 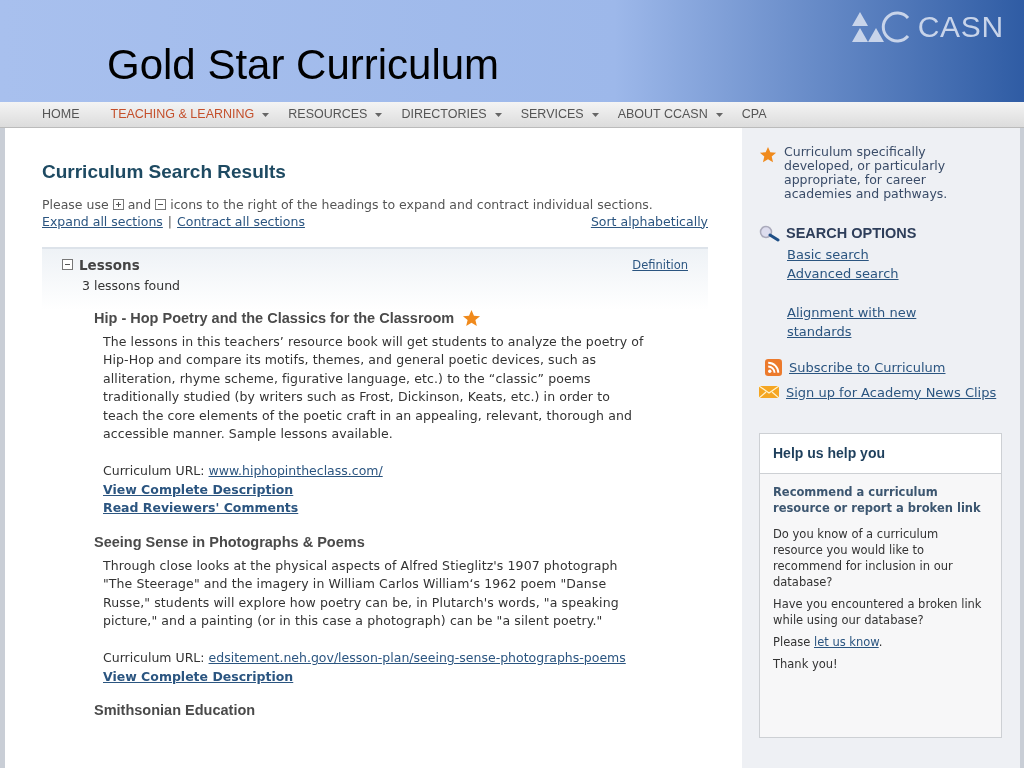 What do you see at coordinates (295, 471) in the screenshot?
I see `url-link: www.hiphopintheclass.com/` at bounding box center [295, 471].